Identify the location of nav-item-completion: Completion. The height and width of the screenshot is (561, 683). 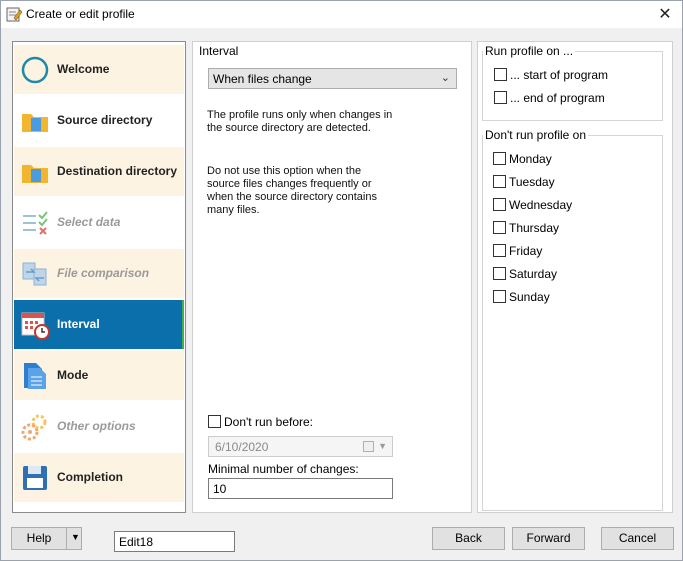
(99, 477).